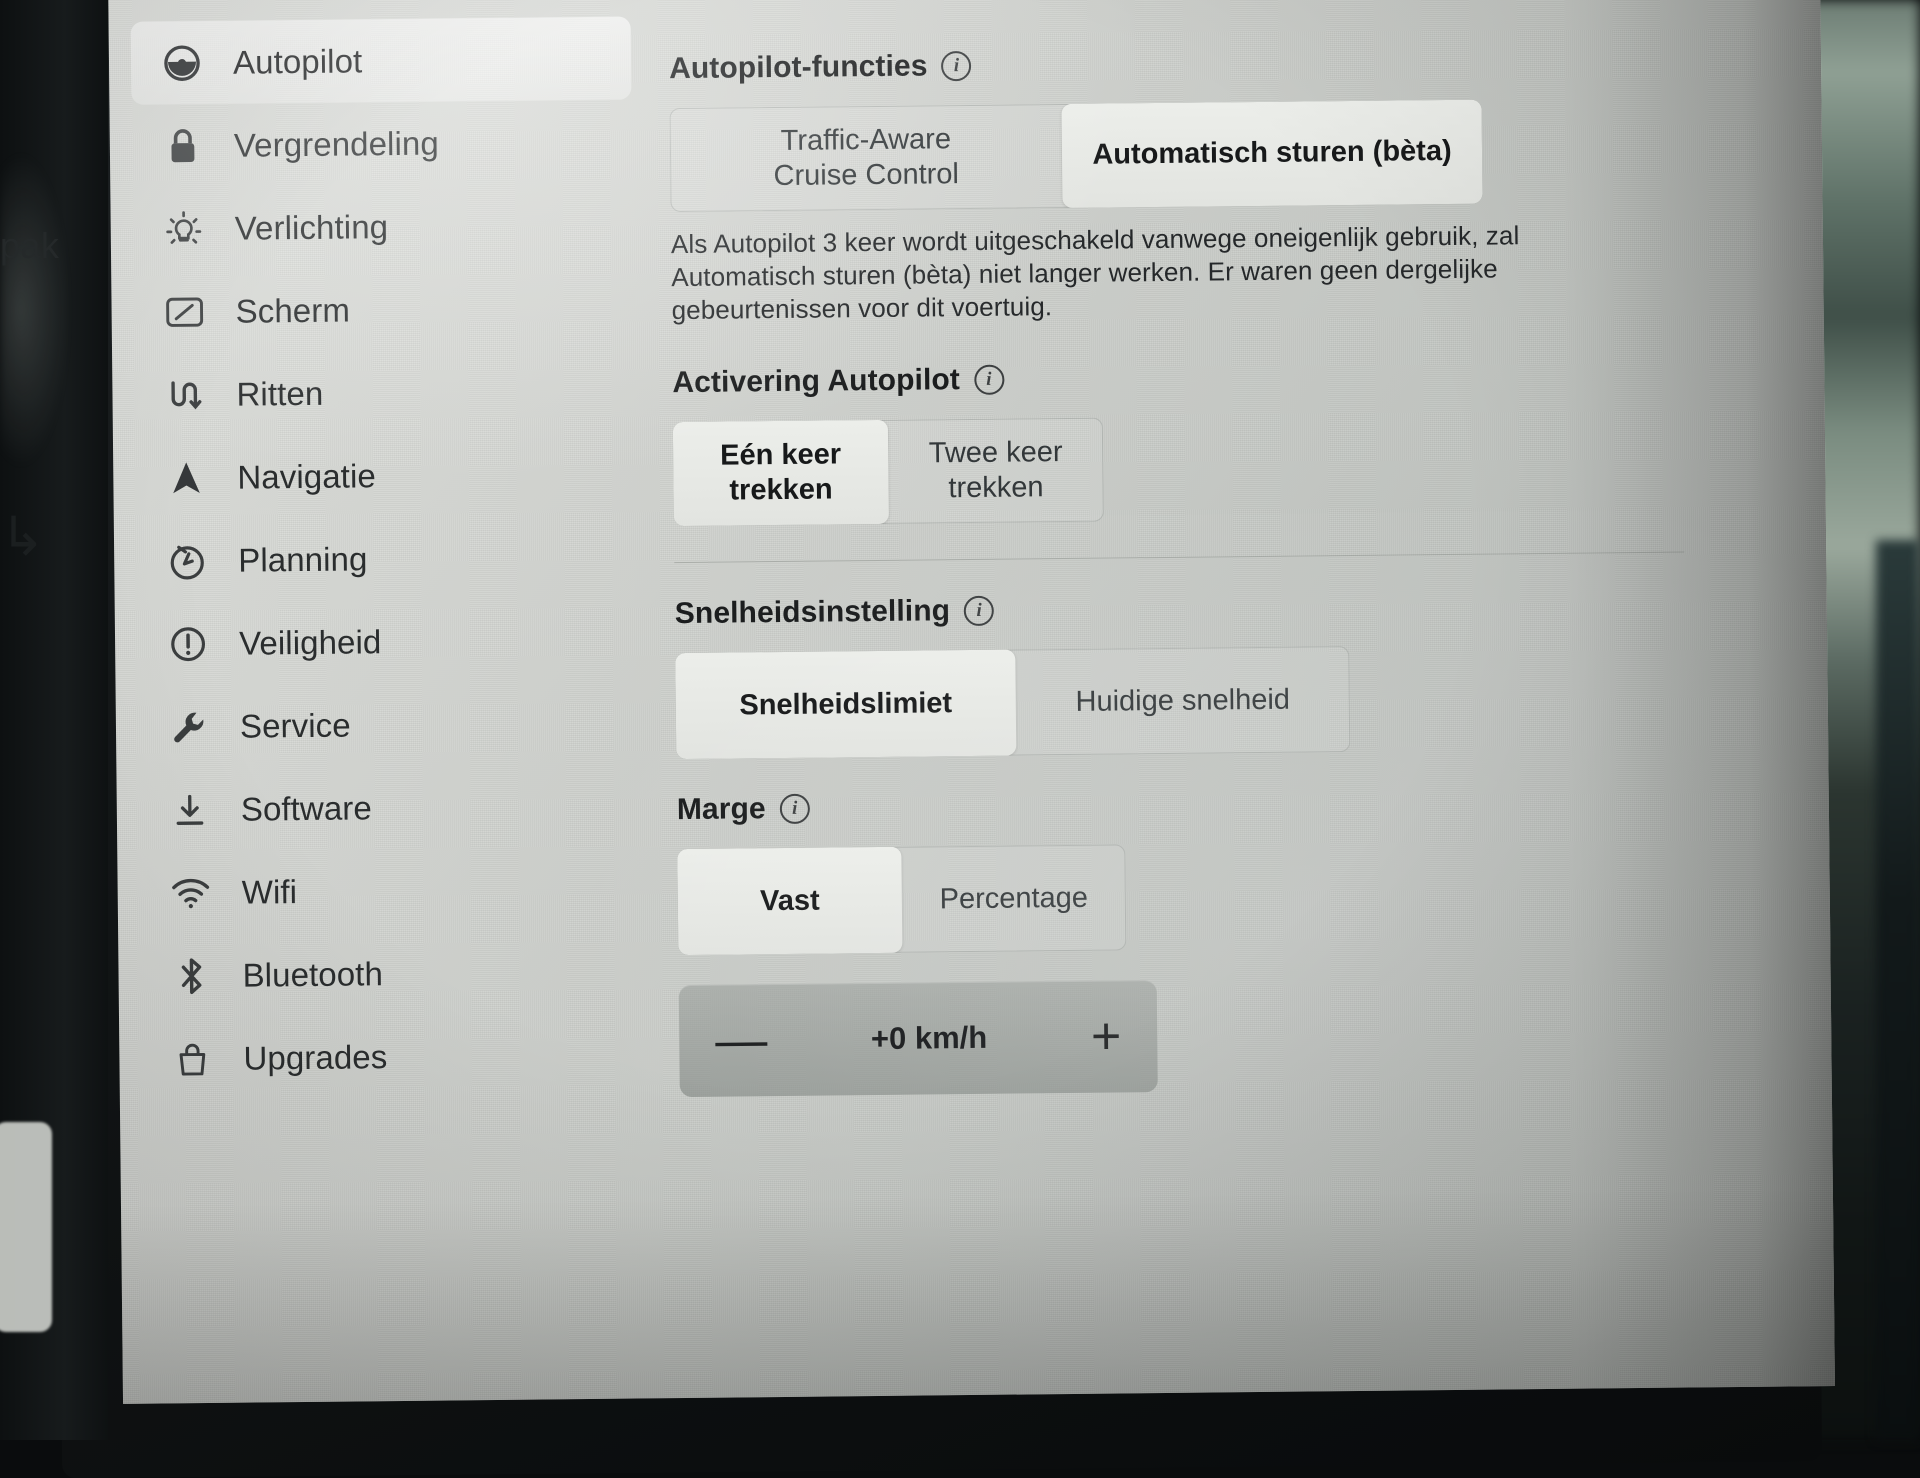  I want to click on sidebar-item-label: Veiligheid, so click(310, 642).